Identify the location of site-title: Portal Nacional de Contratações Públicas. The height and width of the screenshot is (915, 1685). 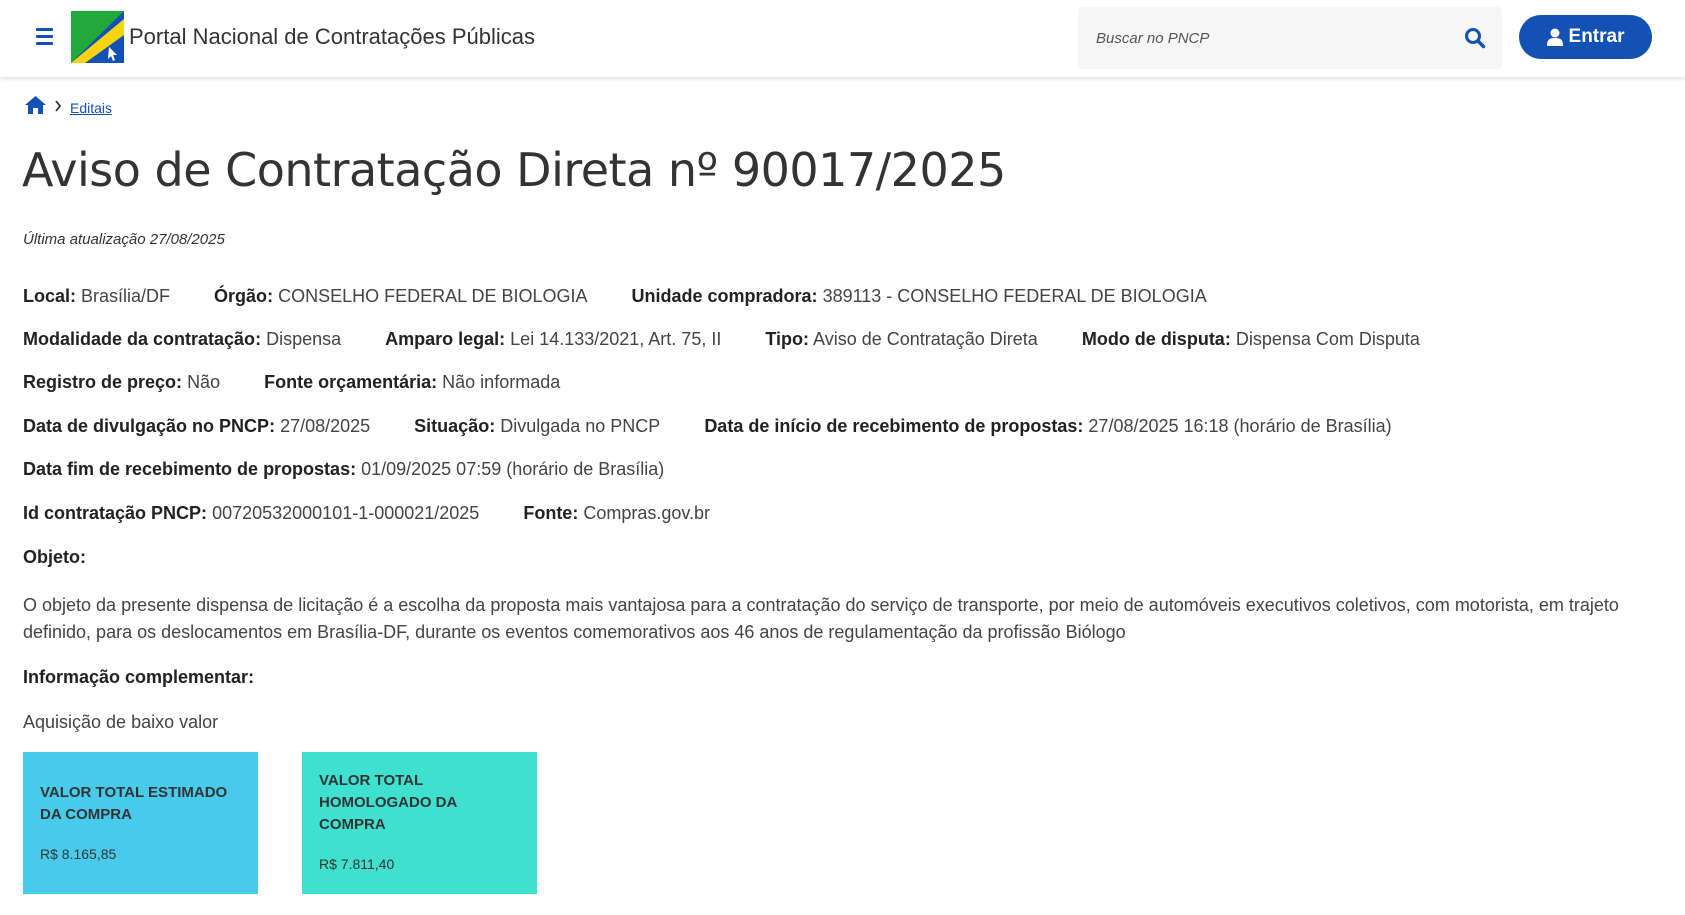
(332, 37).